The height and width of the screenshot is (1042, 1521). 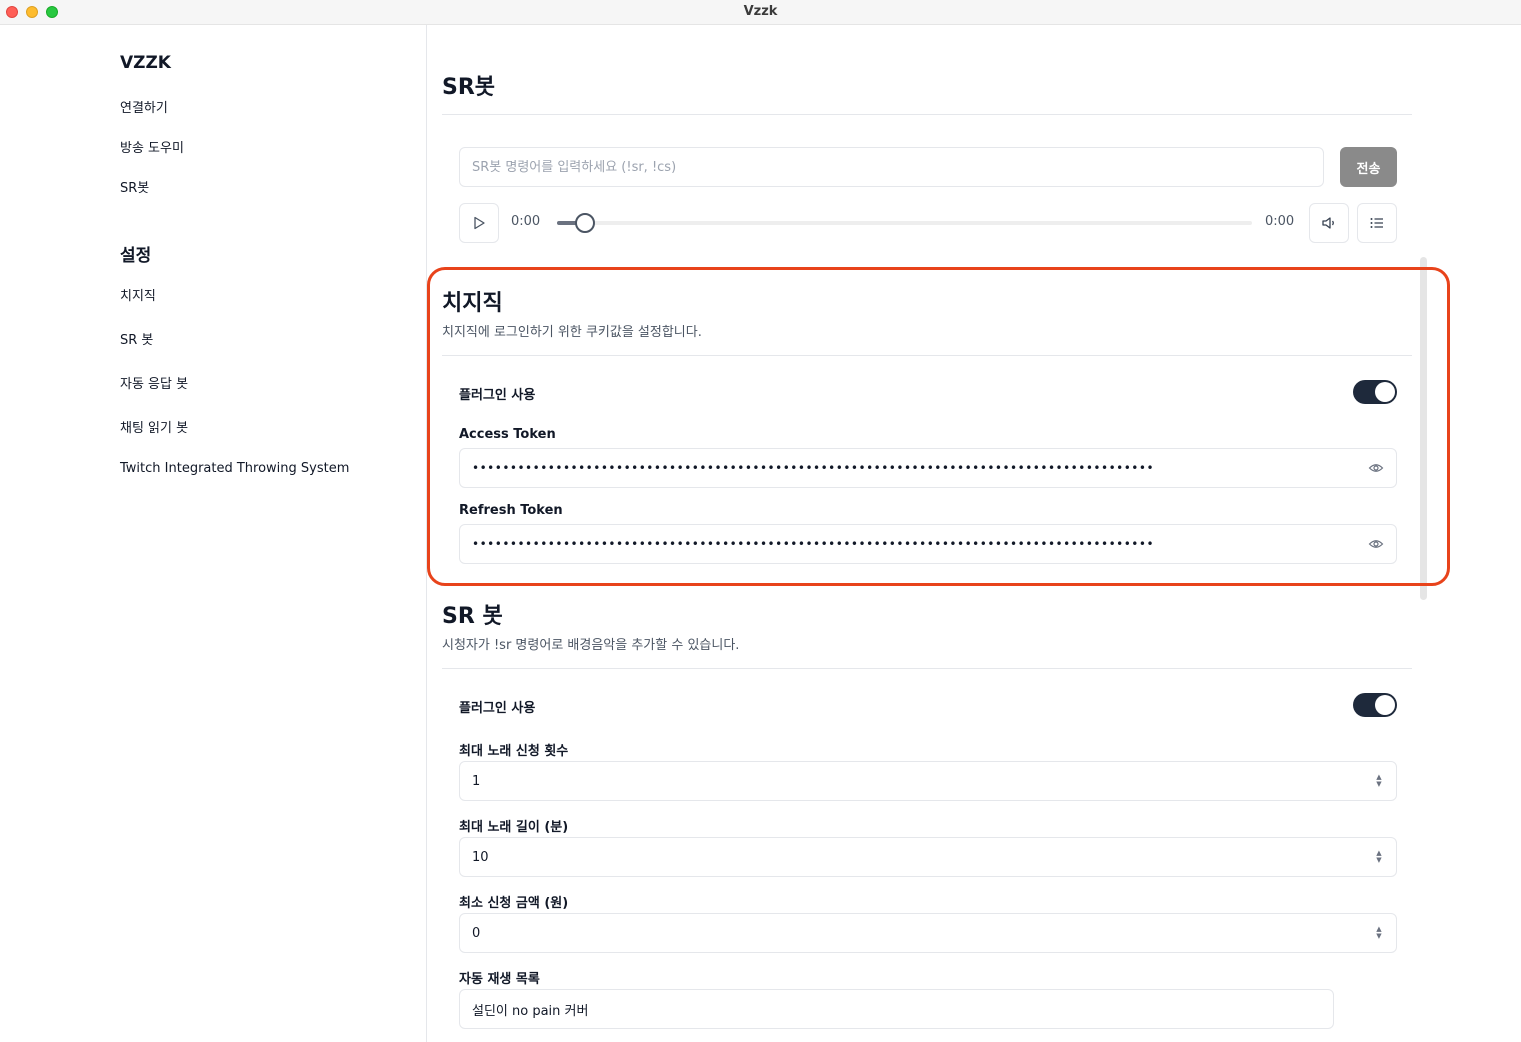 What do you see at coordinates (514, 903) in the screenshot?
I see `min-amount-label: 최소 신청 금액 (원)` at bounding box center [514, 903].